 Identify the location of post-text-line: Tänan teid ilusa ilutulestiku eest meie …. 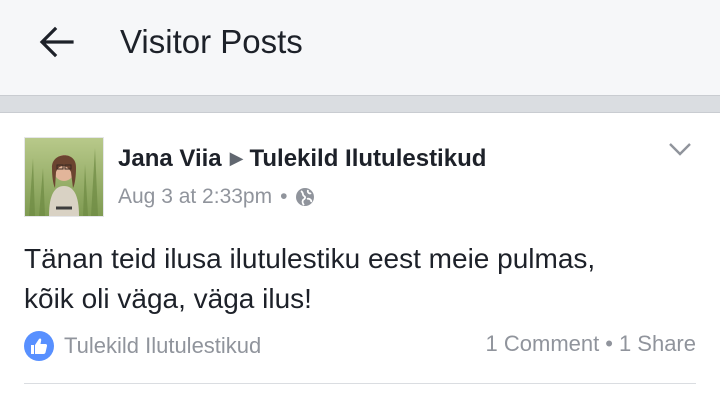
(310, 258).